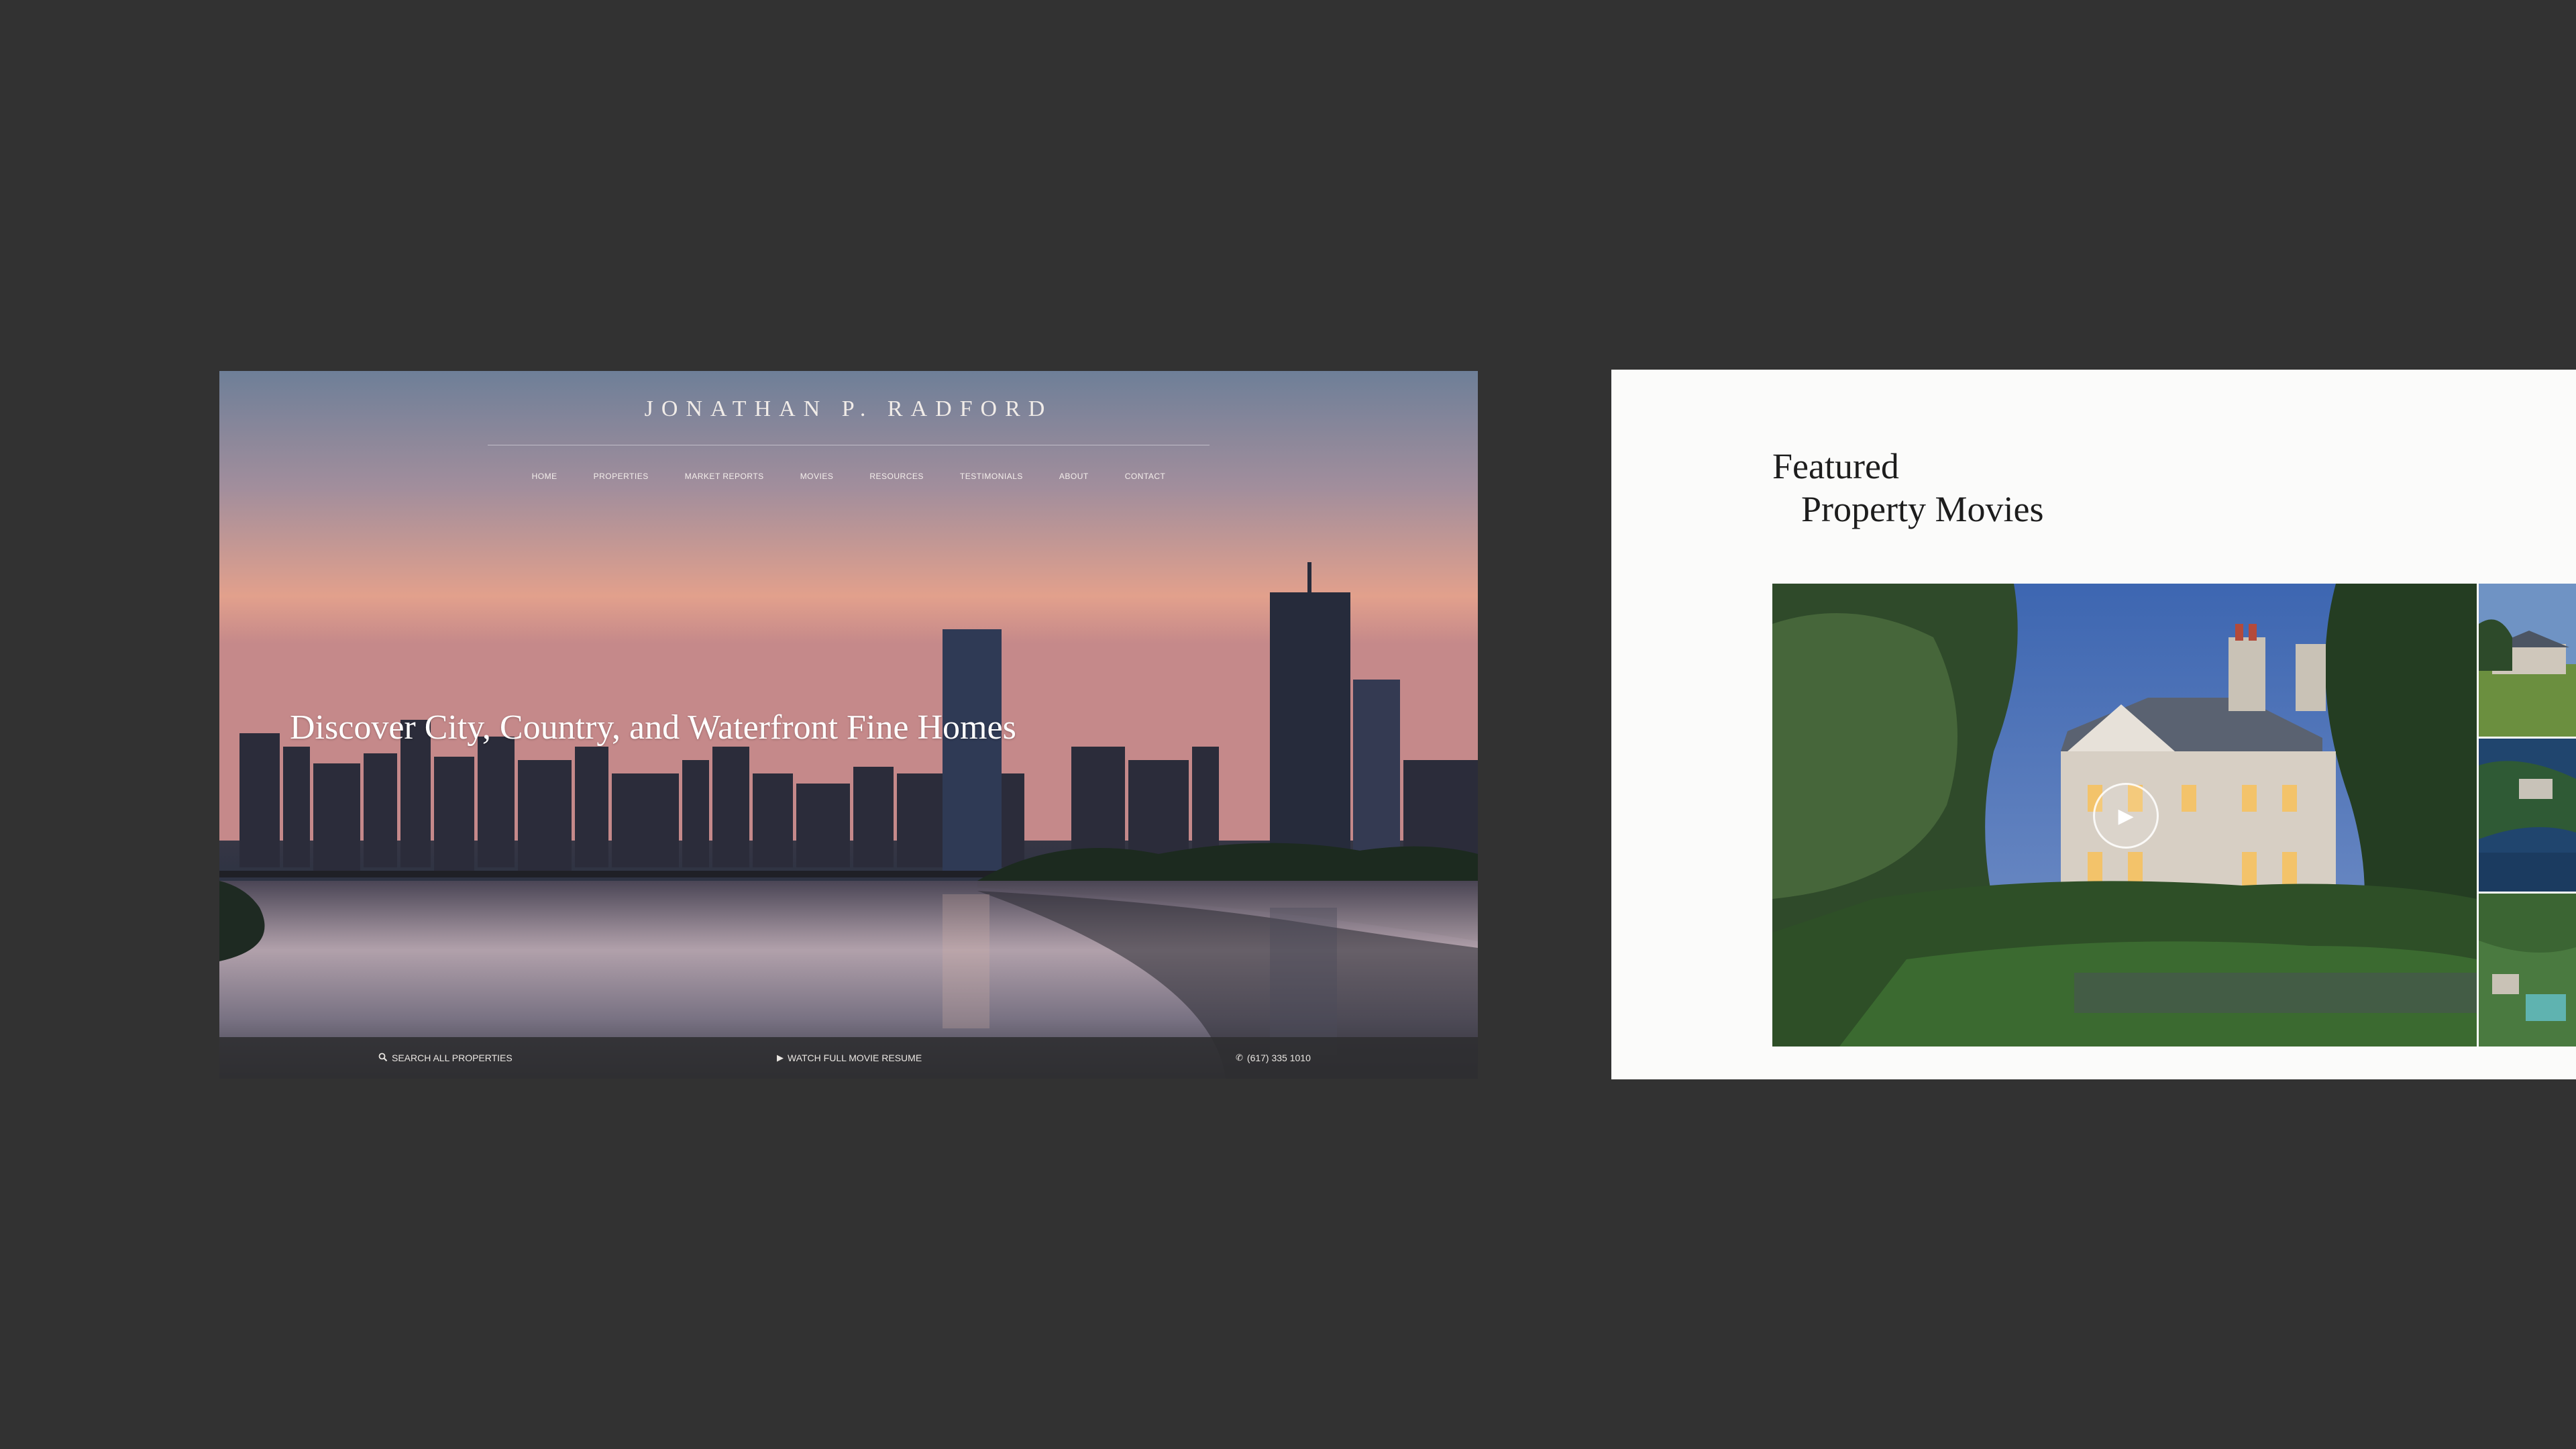 The width and height of the screenshot is (2576, 1449). I want to click on search-all-properties-link: SEARCH ALL PROPERTIES, so click(445, 1058).